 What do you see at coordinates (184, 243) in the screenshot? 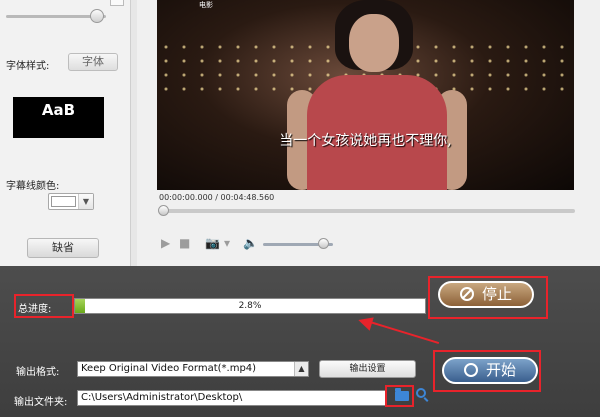
I see `stop-icon: ■` at bounding box center [184, 243].